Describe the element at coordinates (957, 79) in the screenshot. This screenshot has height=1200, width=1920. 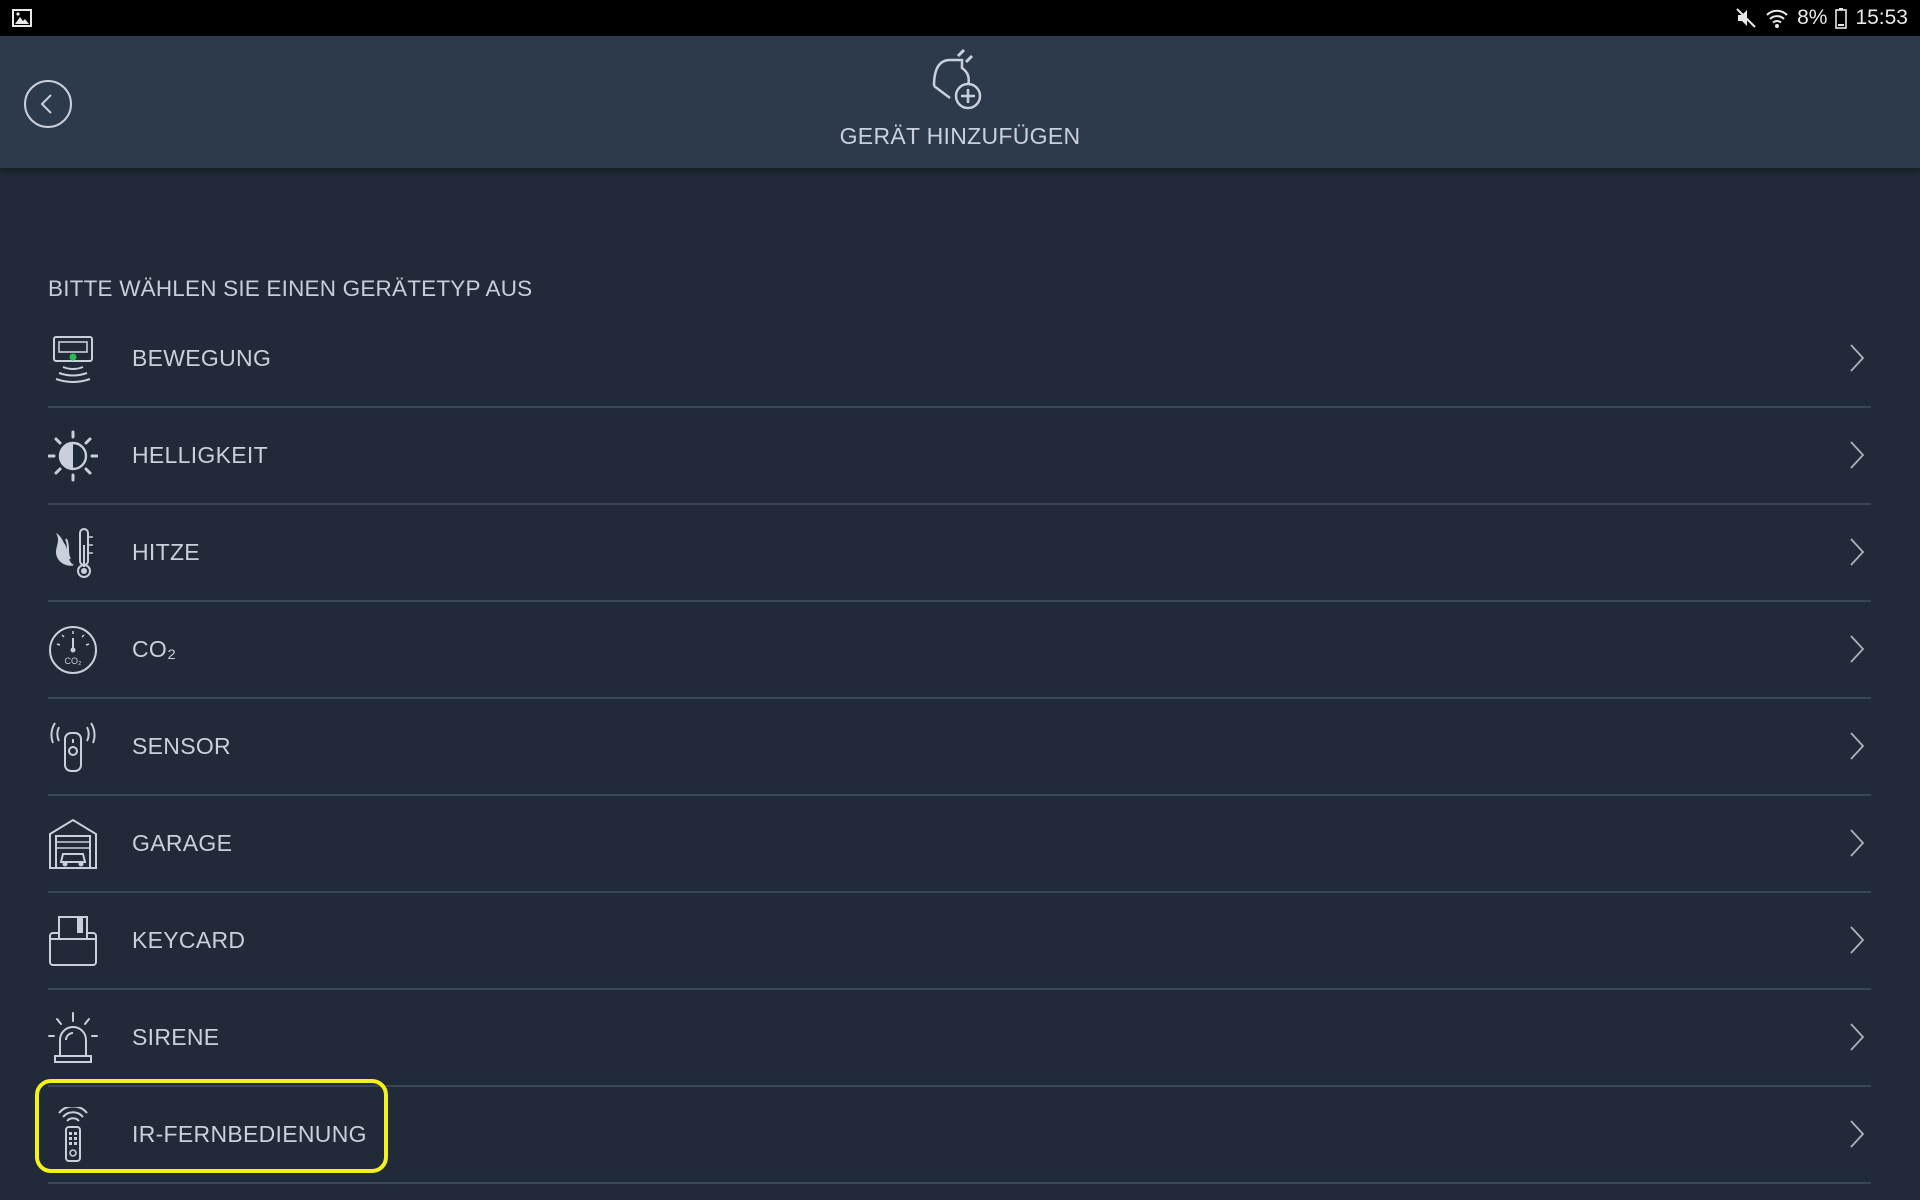
I see `plug-add-icon` at that location.